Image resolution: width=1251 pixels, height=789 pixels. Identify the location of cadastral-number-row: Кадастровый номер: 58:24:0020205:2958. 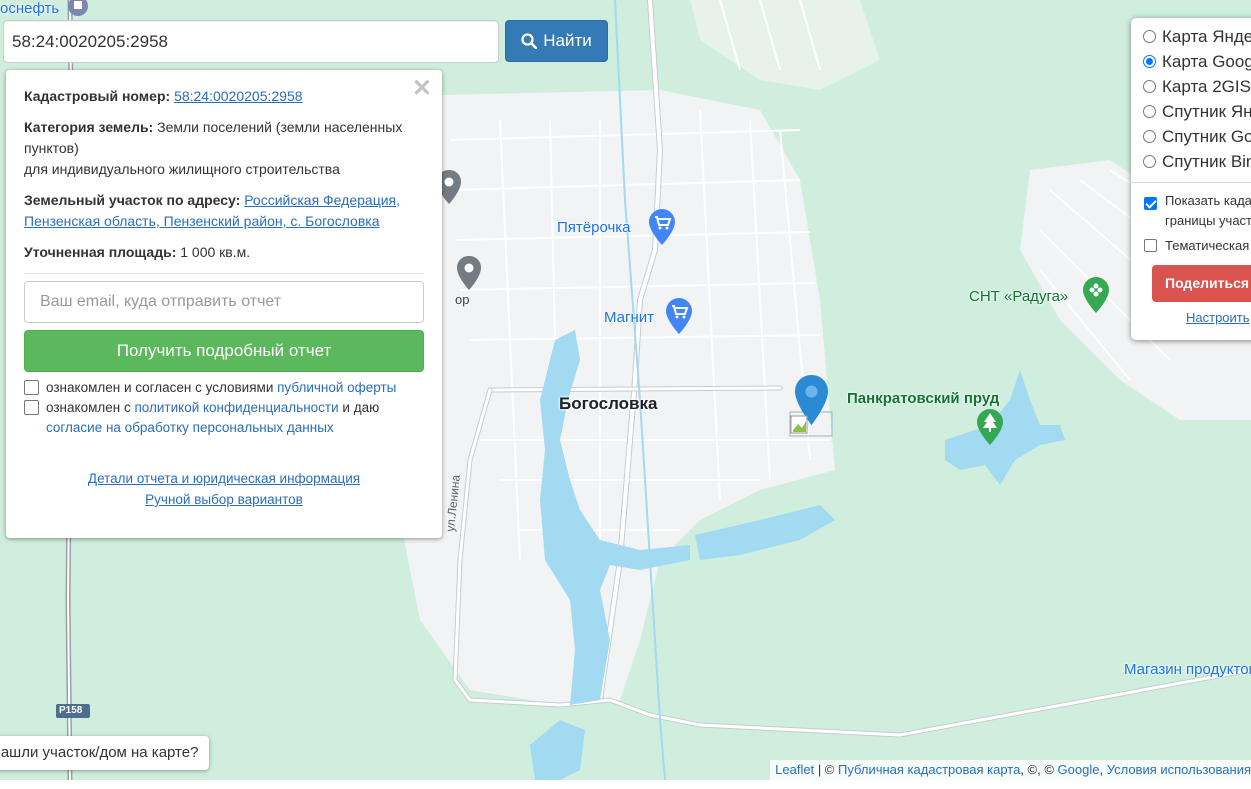
(224, 96).